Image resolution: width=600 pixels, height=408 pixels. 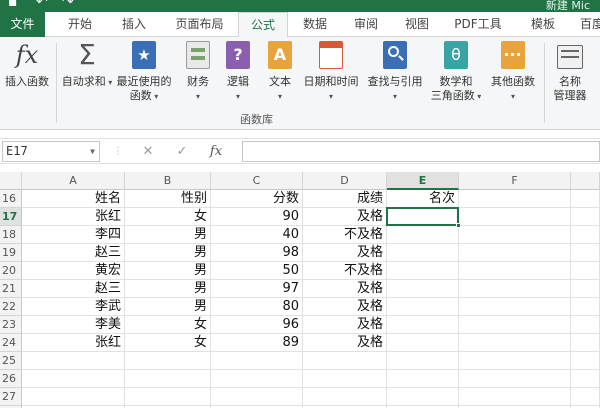 I want to click on row-header-19: 19, so click(x=11, y=253).